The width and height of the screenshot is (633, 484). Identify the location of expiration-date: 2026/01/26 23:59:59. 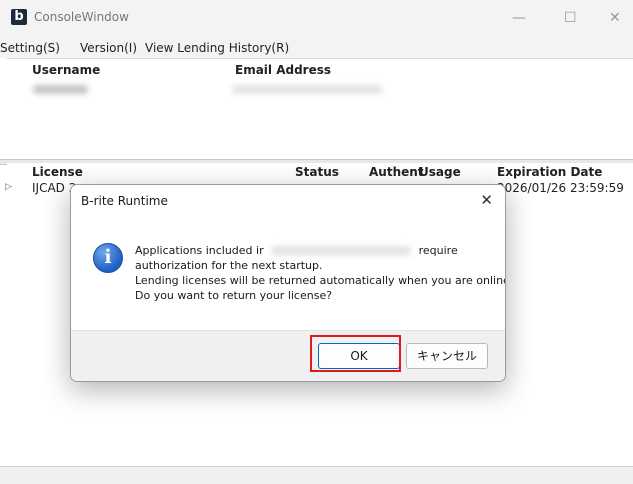
(560, 188).